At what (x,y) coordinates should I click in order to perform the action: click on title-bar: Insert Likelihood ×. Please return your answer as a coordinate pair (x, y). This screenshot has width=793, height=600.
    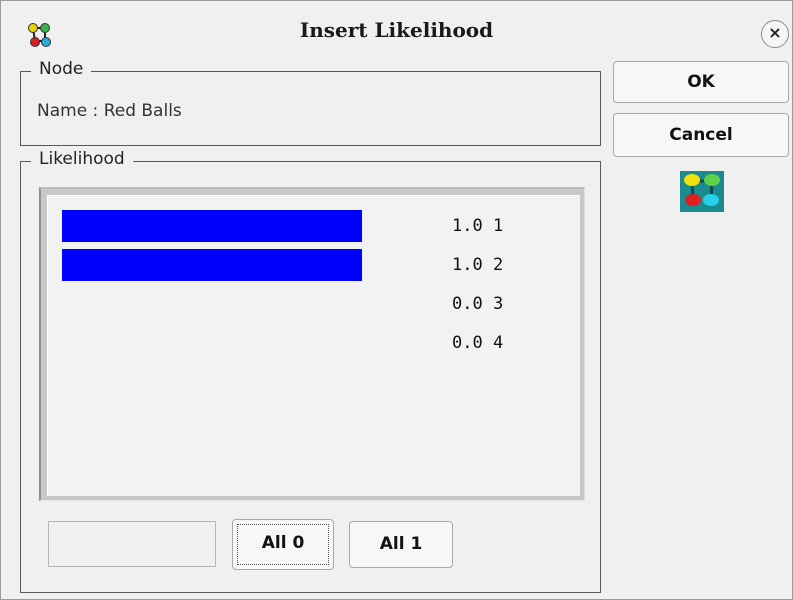
    Looking at the image, I should click on (396, 27).